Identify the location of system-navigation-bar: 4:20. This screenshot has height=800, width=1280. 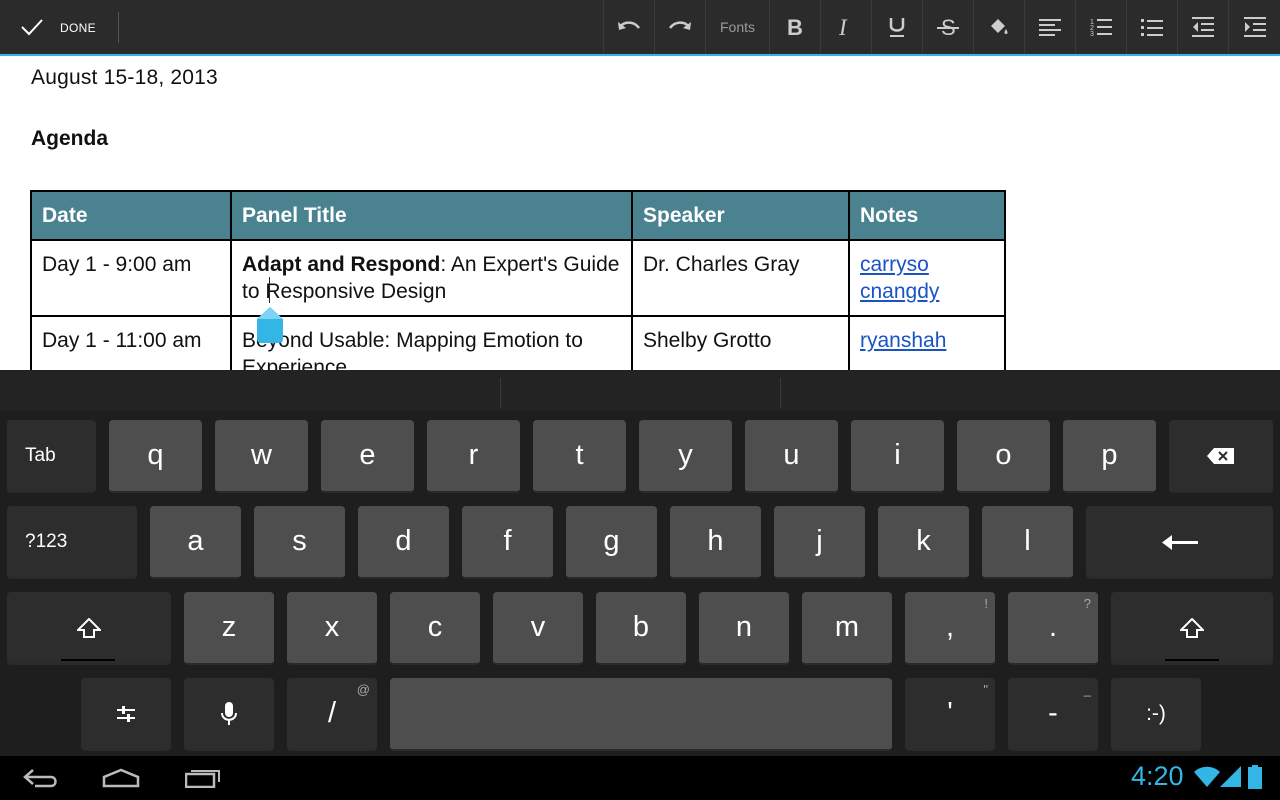
(640, 778).